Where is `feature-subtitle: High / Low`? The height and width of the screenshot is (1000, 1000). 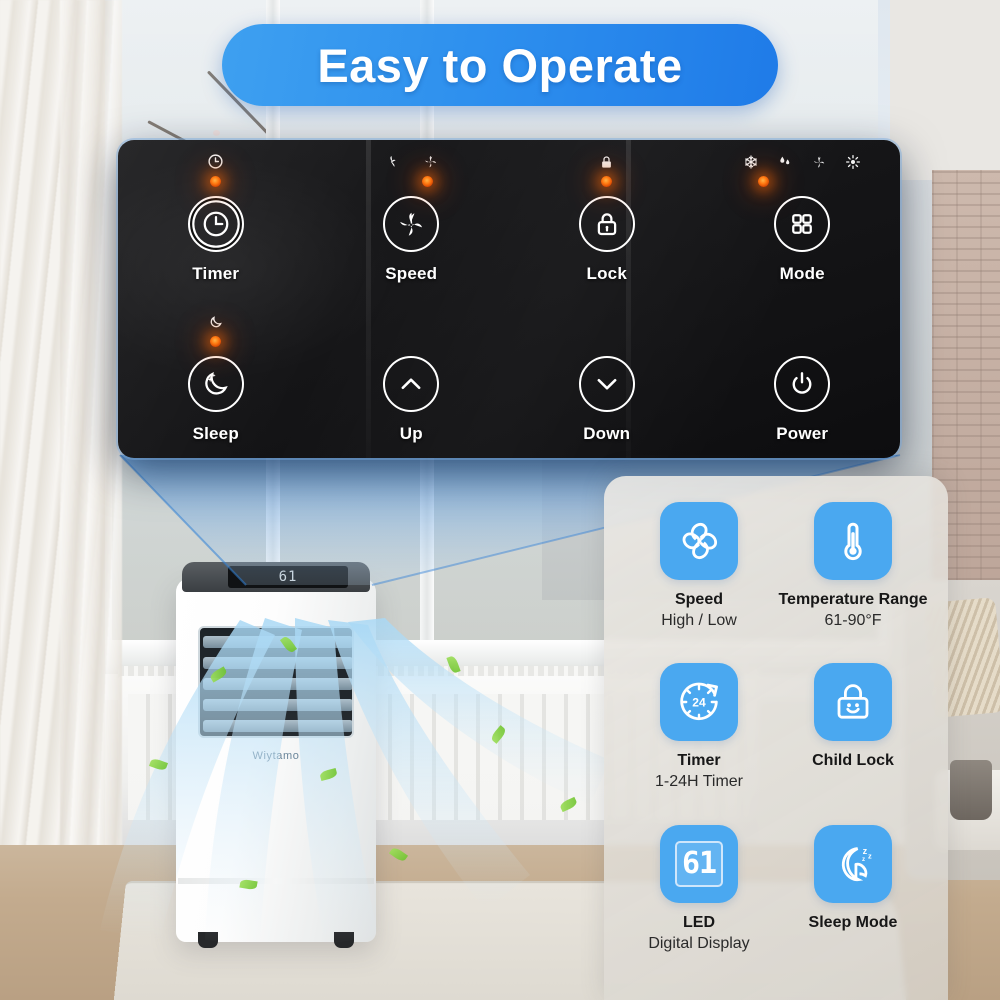 feature-subtitle: High / Low is located at coordinates (699, 620).